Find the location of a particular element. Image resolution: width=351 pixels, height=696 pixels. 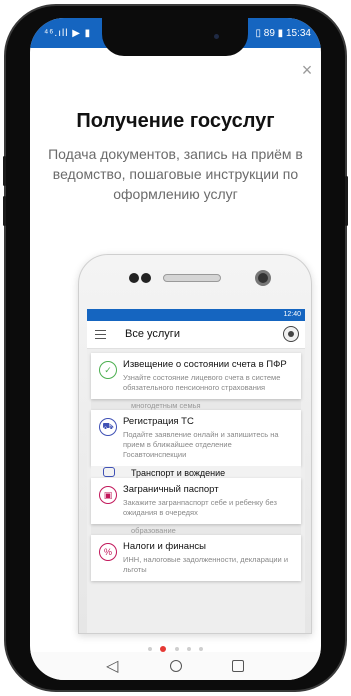

car-icon: ⛟ is located at coordinates (108, 427).